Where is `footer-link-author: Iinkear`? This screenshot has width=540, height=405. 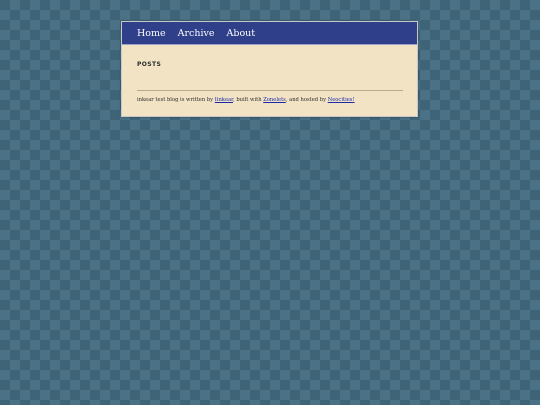
footer-link-author: Iinkear is located at coordinates (224, 100).